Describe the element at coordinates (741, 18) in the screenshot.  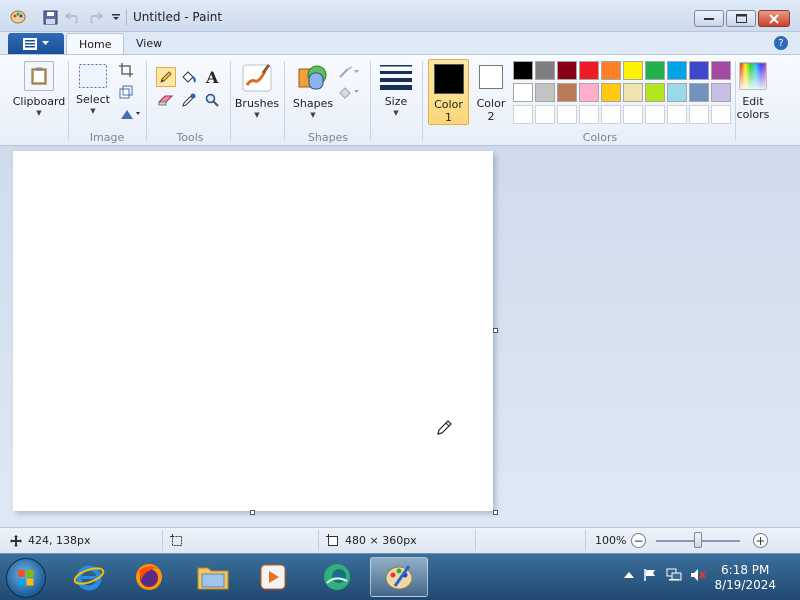
I see `maximize-button` at that location.